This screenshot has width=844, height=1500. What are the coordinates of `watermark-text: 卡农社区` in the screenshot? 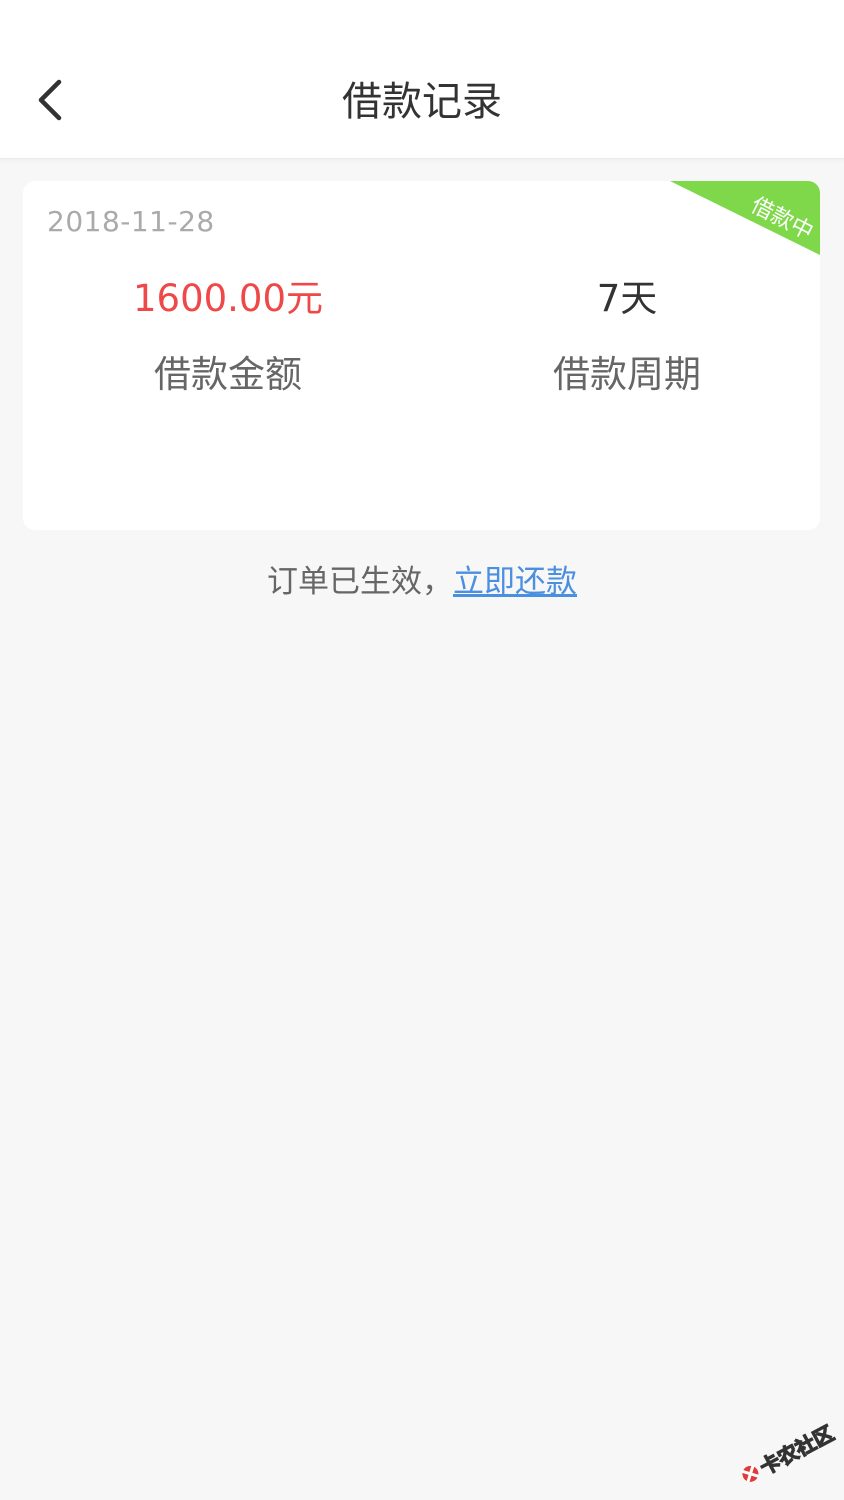 It's located at (797, 1451).